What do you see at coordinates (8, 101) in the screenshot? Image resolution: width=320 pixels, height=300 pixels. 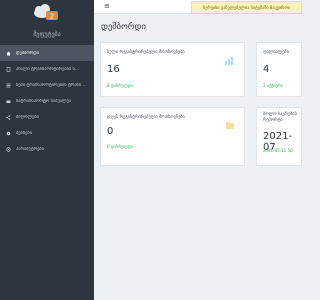 I see `truck-icon` at bounding box center [8, 101].